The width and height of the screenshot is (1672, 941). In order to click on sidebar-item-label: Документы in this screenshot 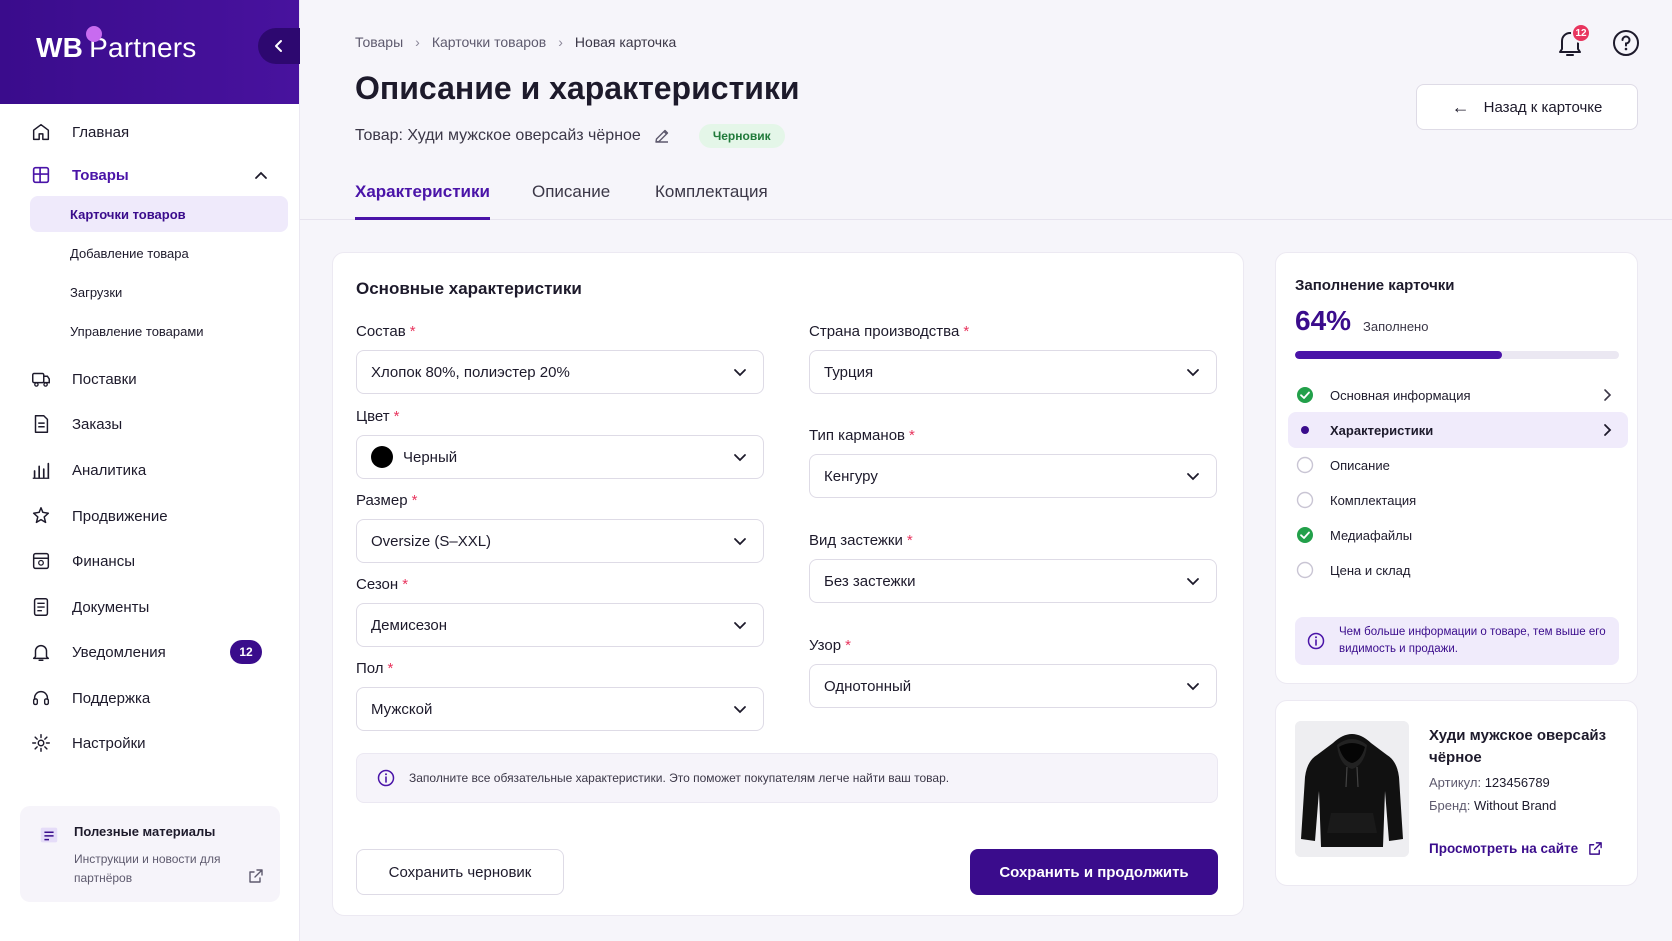, I will do `click(111, 607)`.